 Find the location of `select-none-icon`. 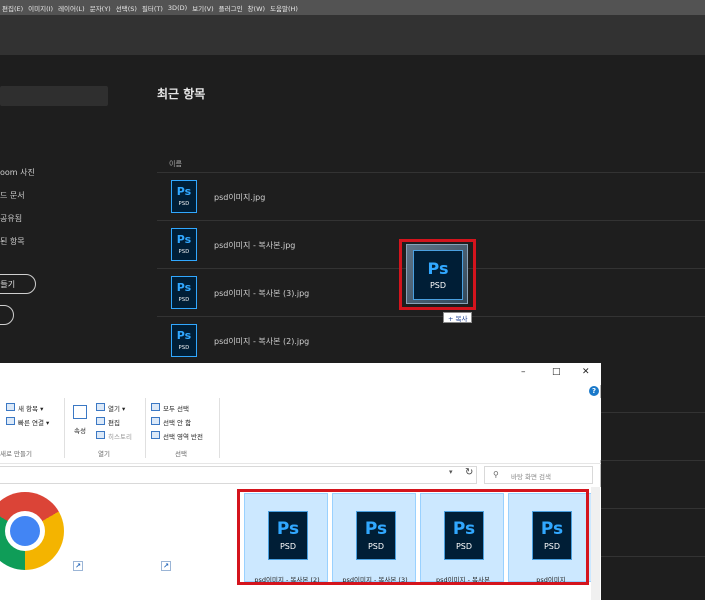

select-none-icon is located at coordinates (155, 421).